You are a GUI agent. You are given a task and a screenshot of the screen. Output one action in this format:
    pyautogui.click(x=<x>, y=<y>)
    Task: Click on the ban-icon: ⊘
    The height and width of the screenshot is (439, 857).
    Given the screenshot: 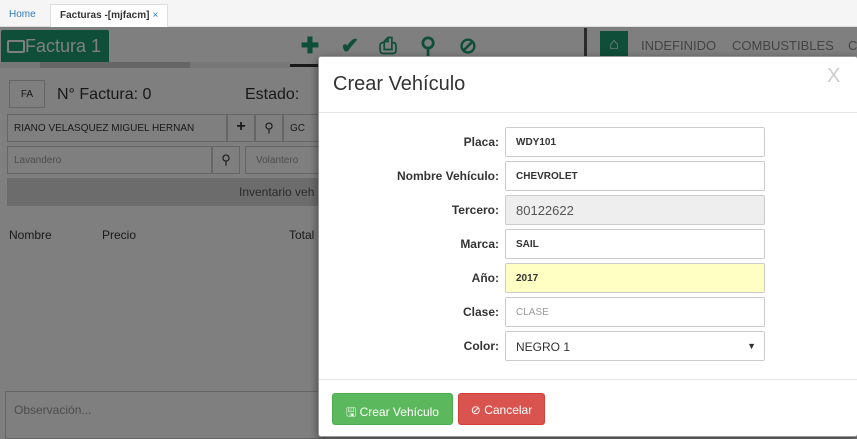 What is the action you would take?
    pyautogui.click(x=475, y=410)
    